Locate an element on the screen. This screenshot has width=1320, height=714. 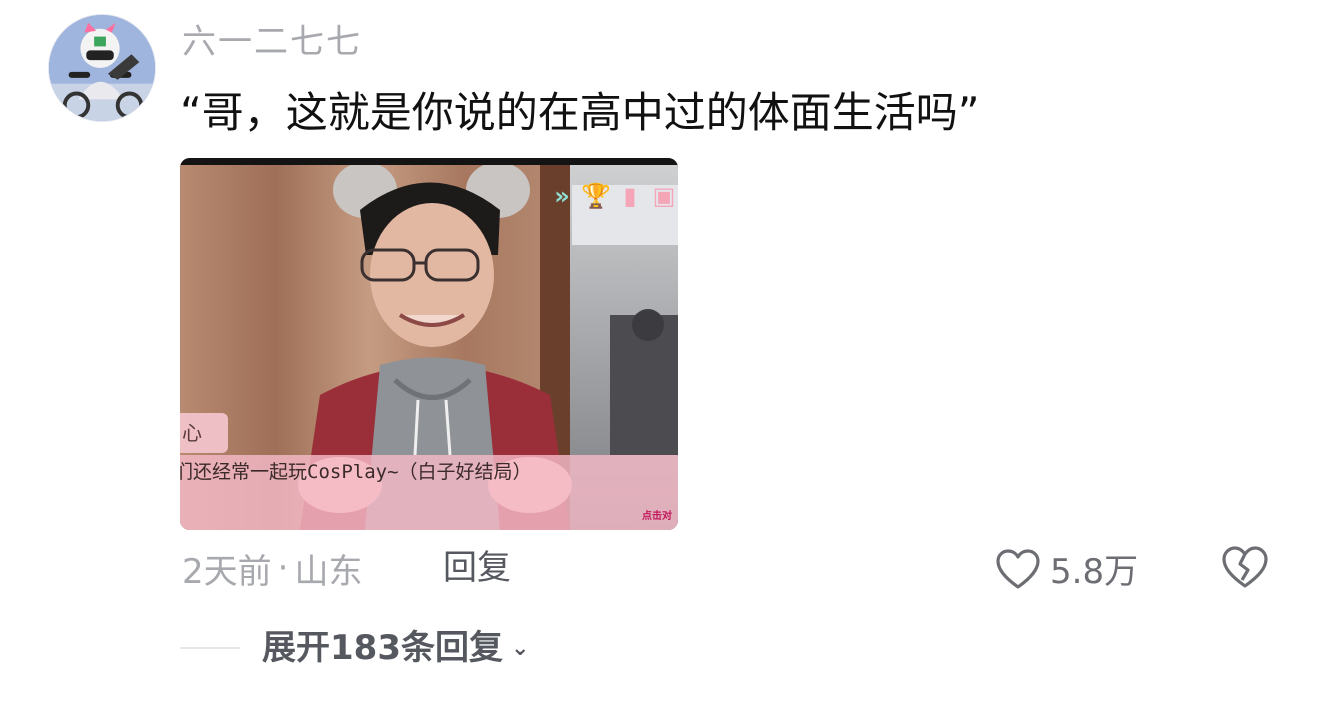
avatar is located at coordinates (102, 68).